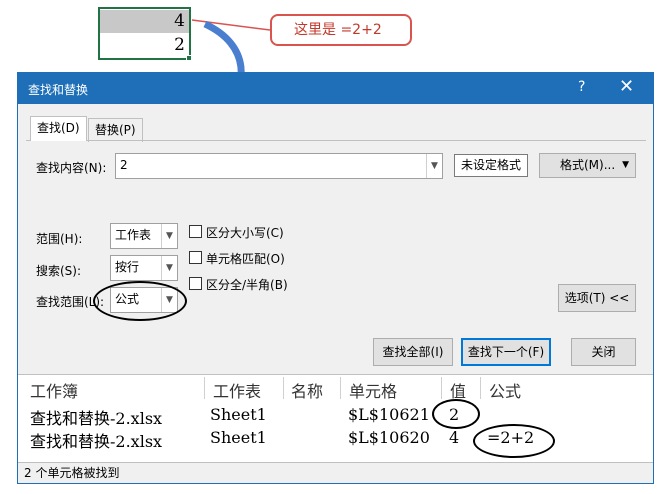 This screenshot has width=672, height=494. I want to click on callout-pointer-line, so click(231, 25).